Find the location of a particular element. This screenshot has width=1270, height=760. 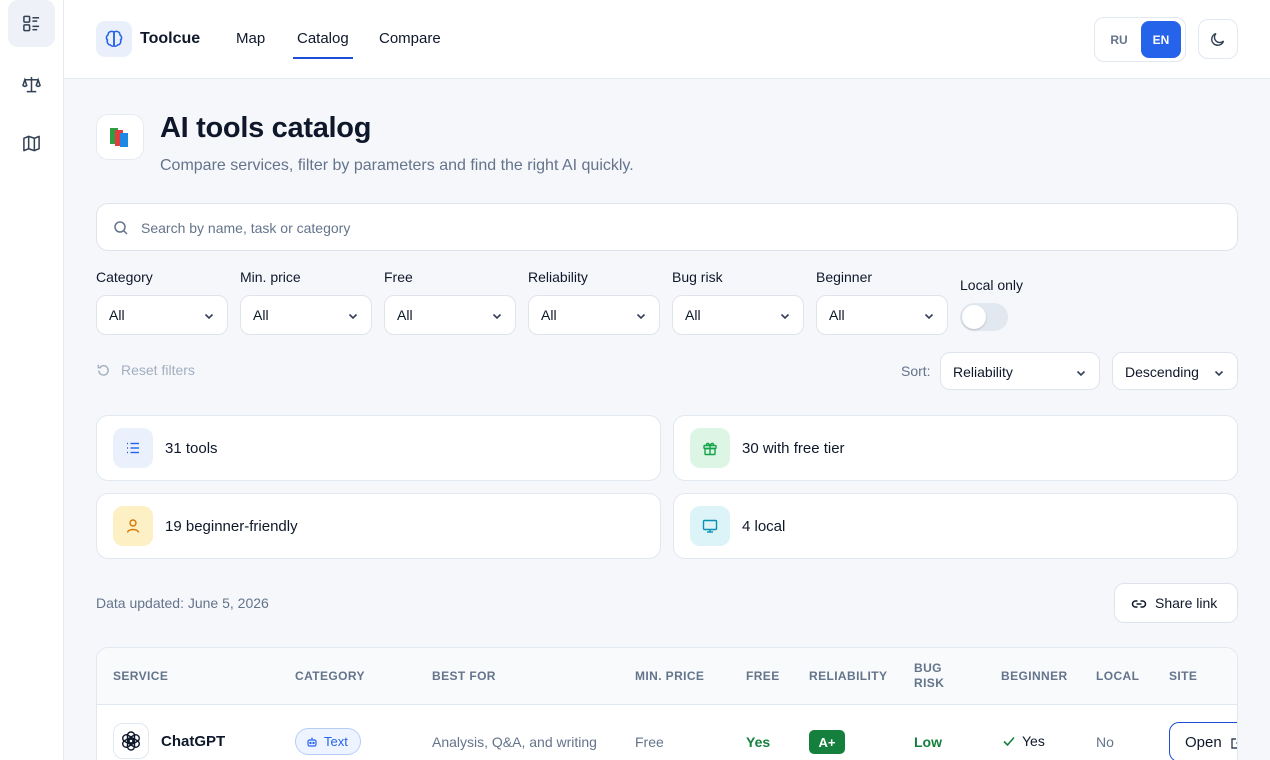

search-box is located at coordinates (667, 227).